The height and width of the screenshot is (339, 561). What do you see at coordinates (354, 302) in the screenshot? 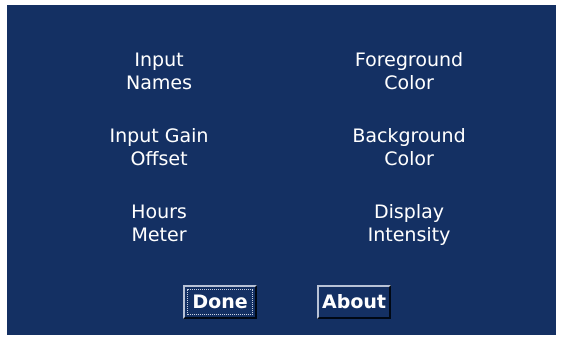
I see `about-button: About` at bounding box center [354, 302].